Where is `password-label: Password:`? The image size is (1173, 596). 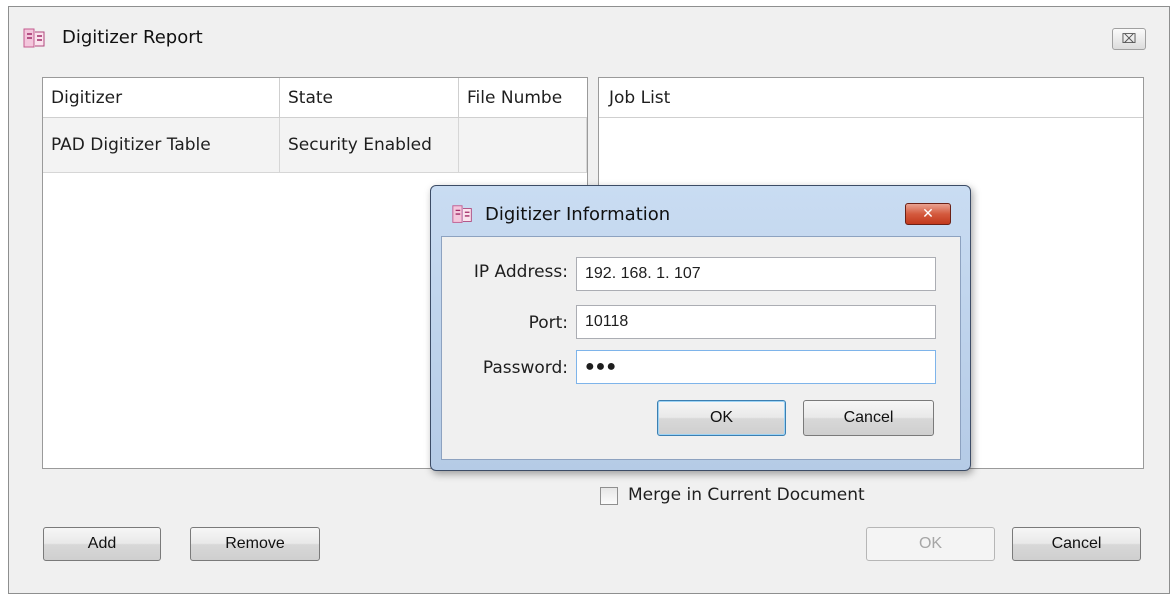
password-label: Password: is located at coordinates (525, 368).